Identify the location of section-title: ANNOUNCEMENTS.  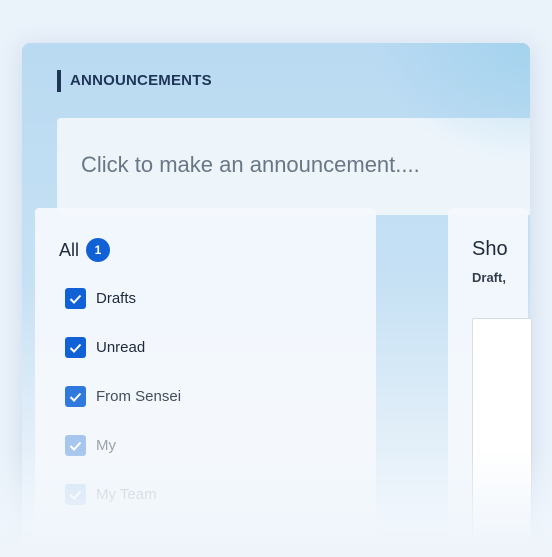
(134, 81).